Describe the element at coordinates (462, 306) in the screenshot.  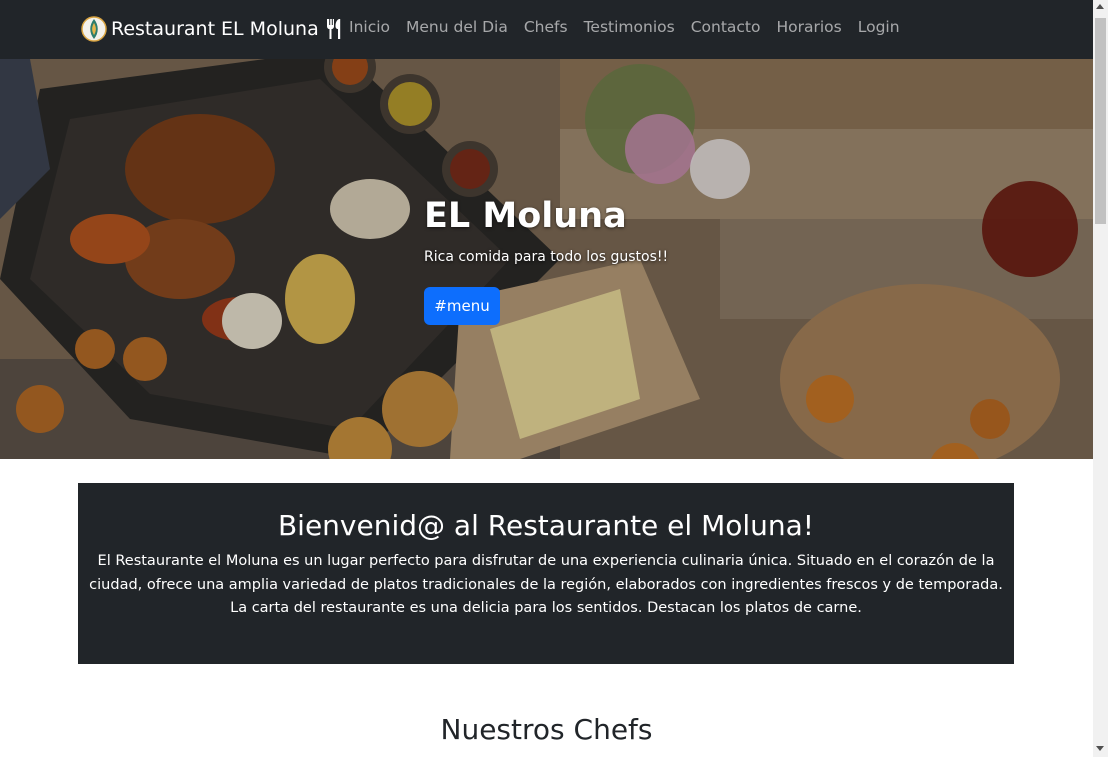
I see `menu-button: #menu` at that location.